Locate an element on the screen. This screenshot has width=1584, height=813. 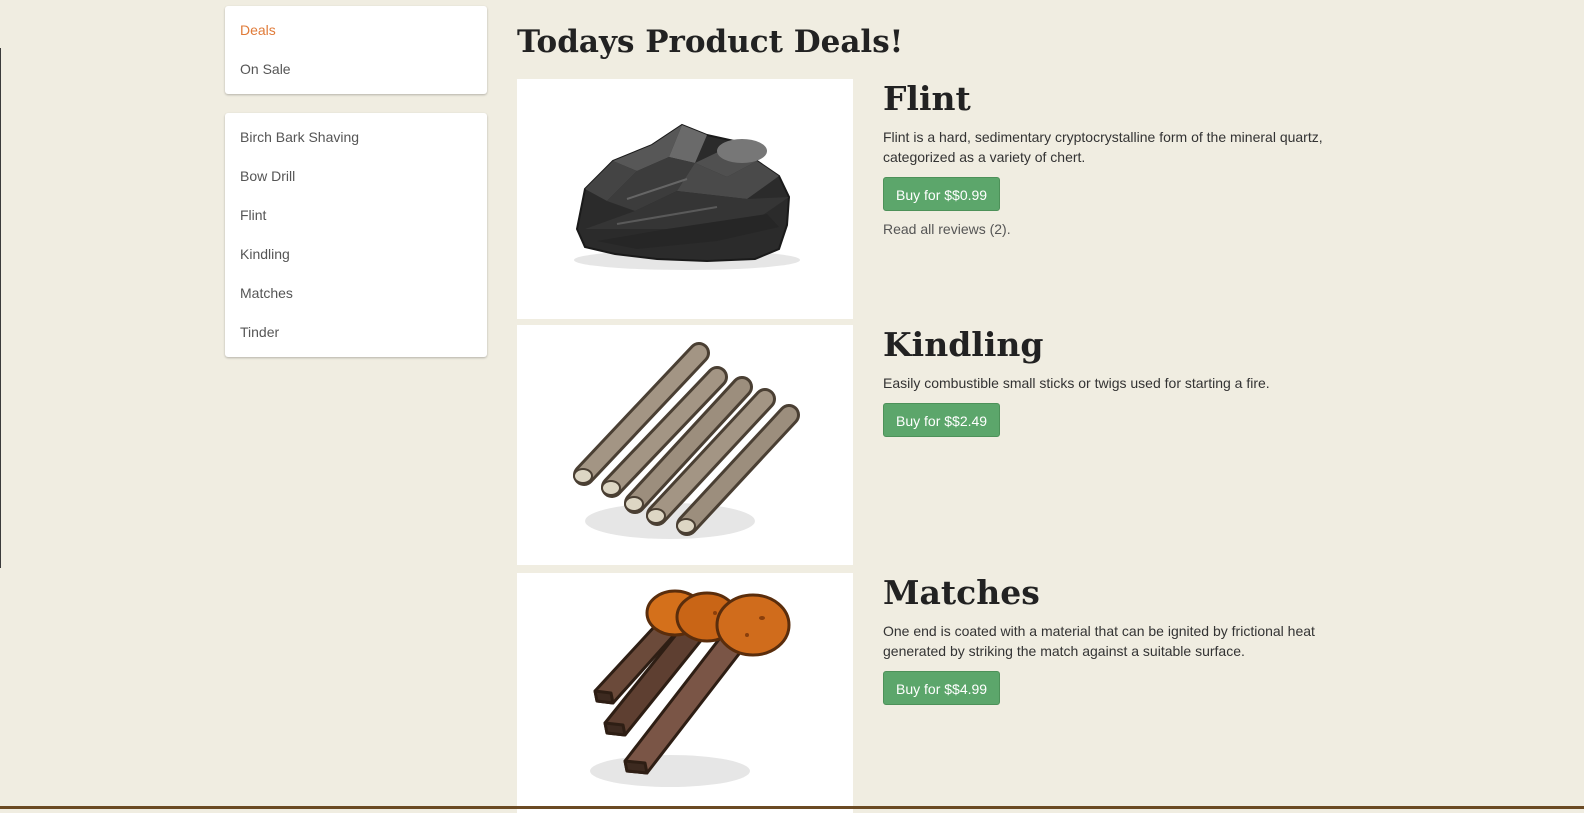
nav-item-tinder: Tinder is located at coordinates (356, 332).